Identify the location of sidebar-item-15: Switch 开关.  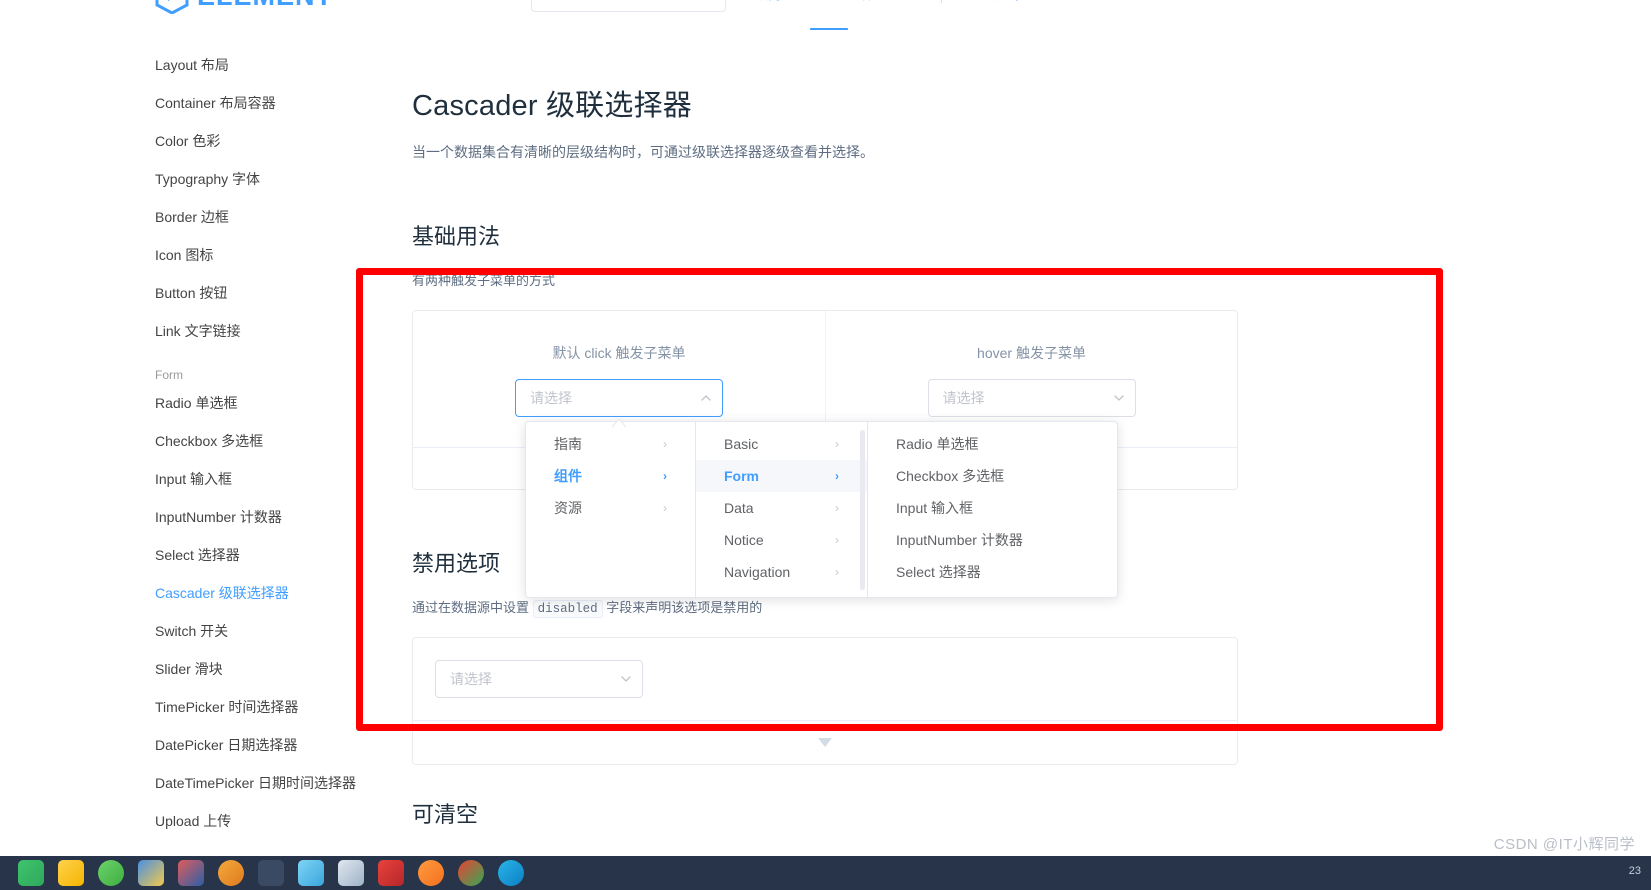
(200, 631).